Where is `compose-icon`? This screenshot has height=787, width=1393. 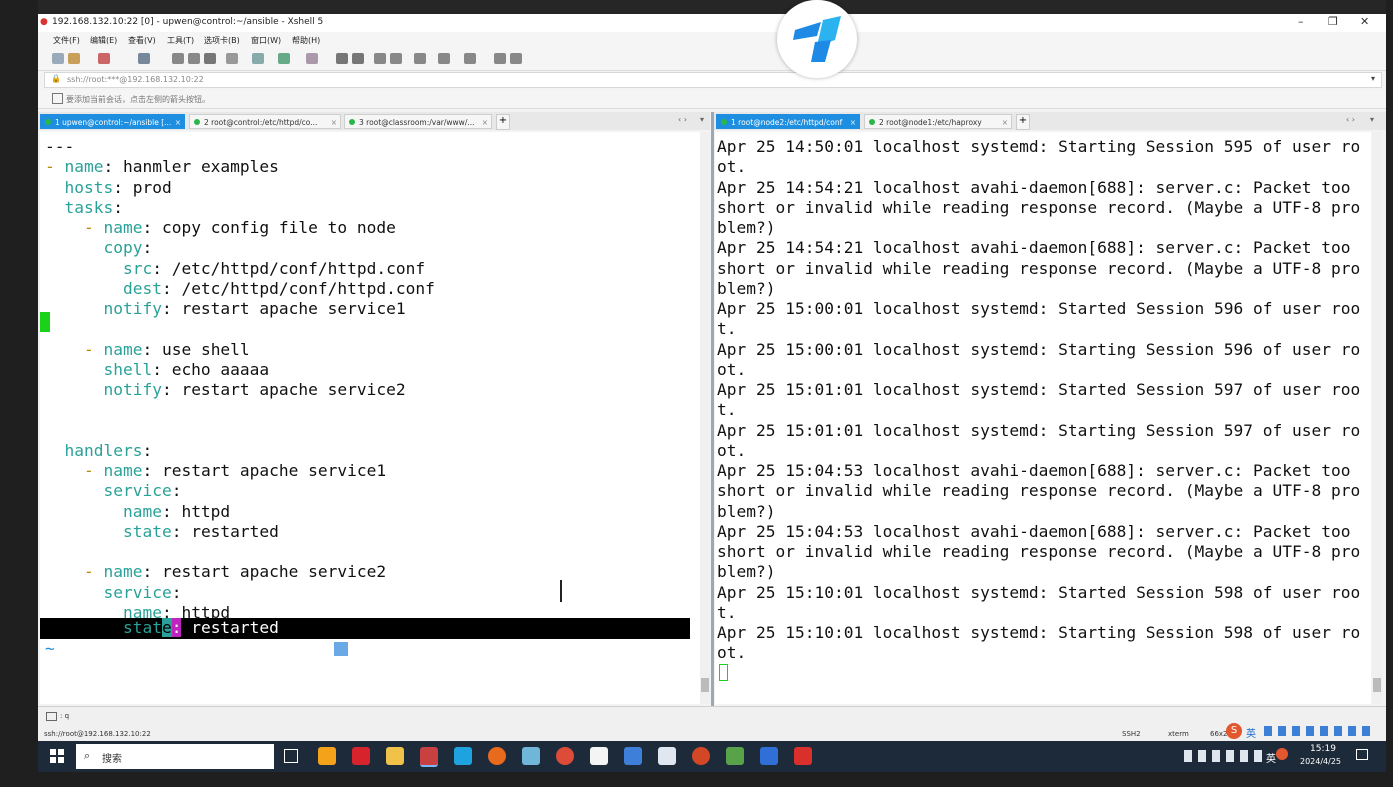 compose-icon is located at coordinates (51, 716).